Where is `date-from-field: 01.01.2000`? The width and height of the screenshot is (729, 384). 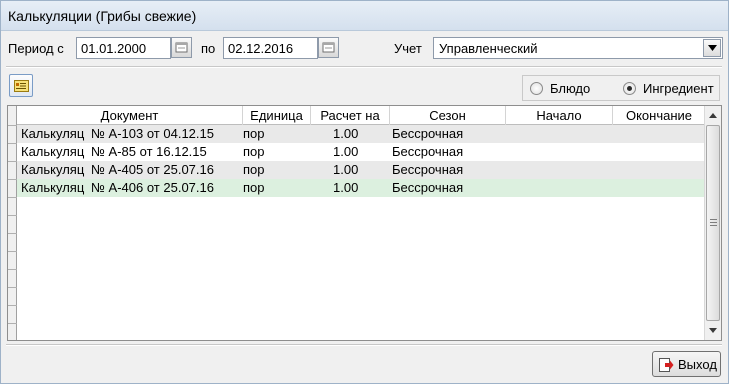
date-from-field: 01.01.2000 is located at coordinates (123, 48).